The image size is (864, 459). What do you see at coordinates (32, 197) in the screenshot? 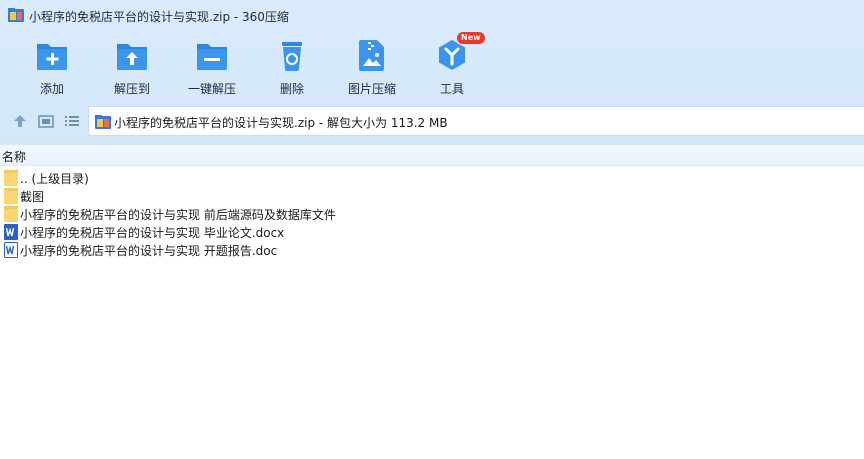
I see `file-name: 截图` at bounding box center [32, 197].